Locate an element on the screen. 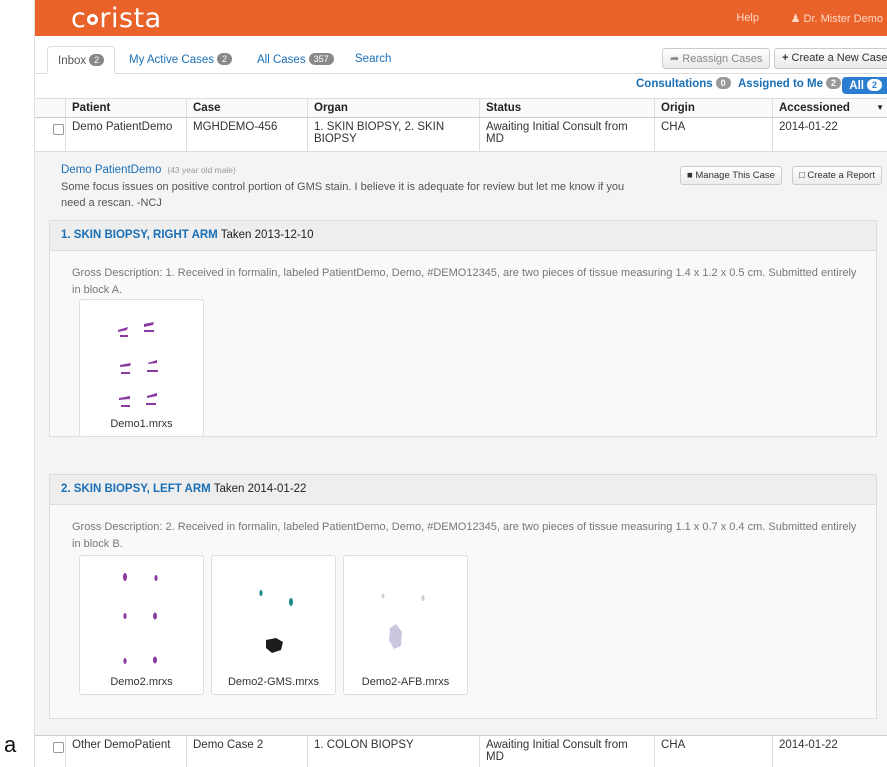  column-accessioned: Accessioned ▼ is located at coordinates (829, 108).